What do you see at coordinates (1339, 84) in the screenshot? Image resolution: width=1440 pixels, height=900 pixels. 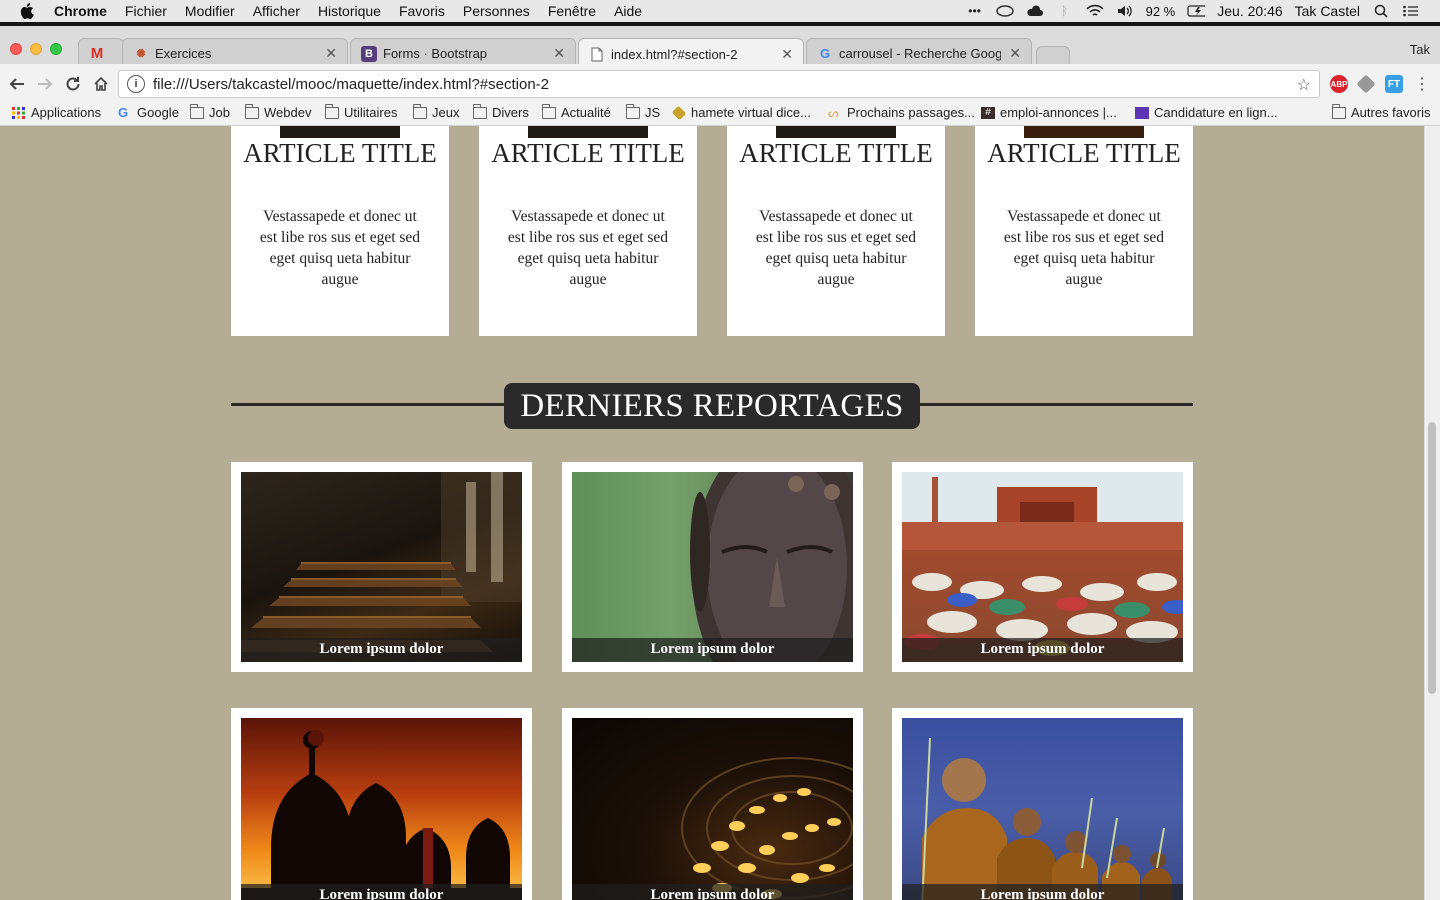 I see `adblock-icon: ABP` at bounding box center [1339, 84].